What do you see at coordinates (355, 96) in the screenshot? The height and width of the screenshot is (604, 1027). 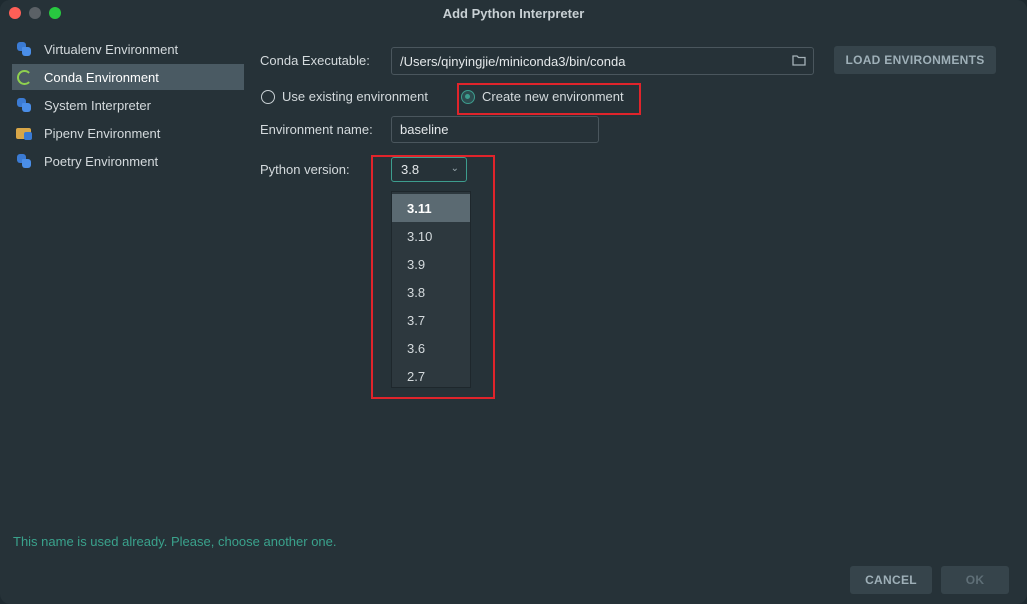 I see `use-existing-label: Use existing environment` at bounding box center [355, 96].